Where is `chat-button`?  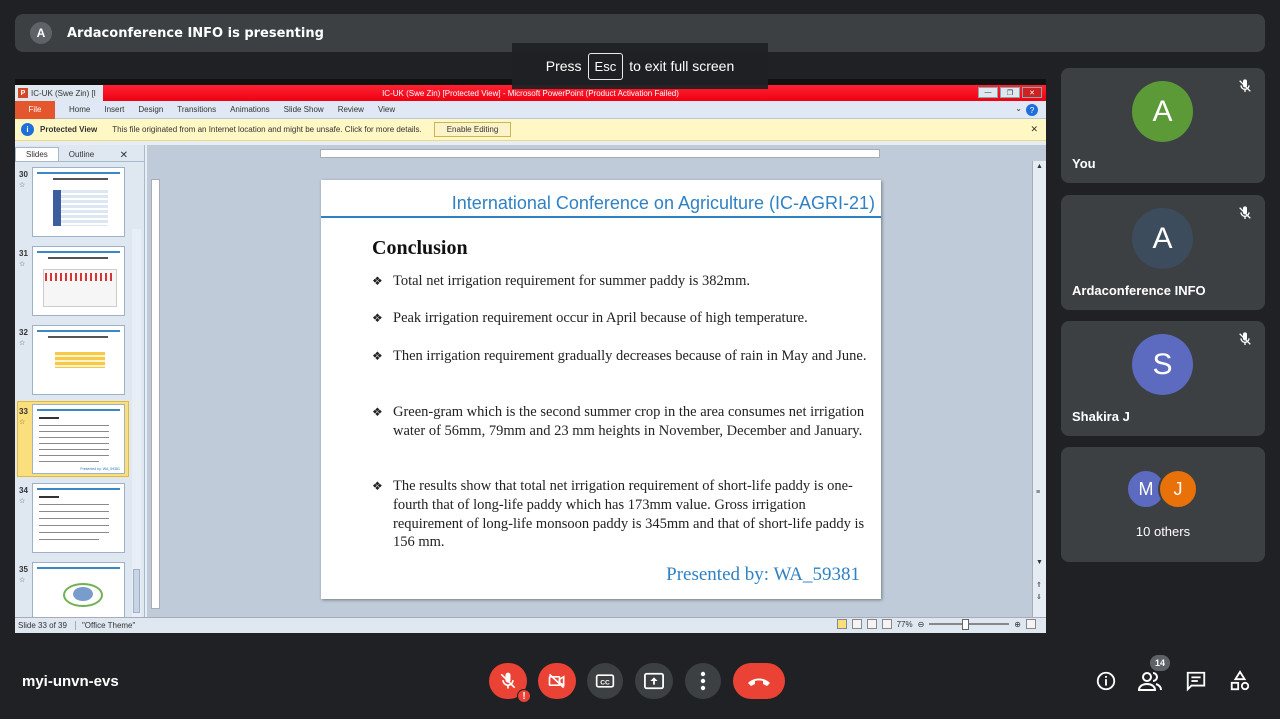
chat-button is located at coordinates (1196, 681).